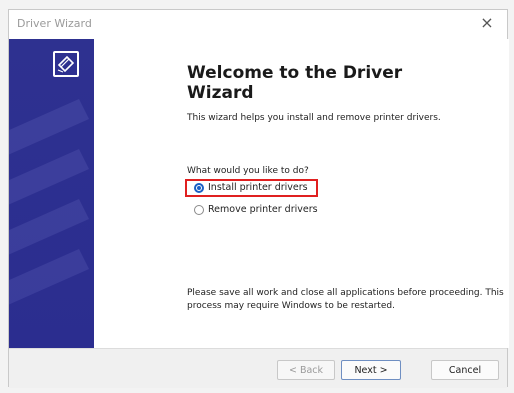 The height and width of the screenshot is (393, 514). I want to click on remove-drivers-option: Remove printer drivers, so click(256, 209).